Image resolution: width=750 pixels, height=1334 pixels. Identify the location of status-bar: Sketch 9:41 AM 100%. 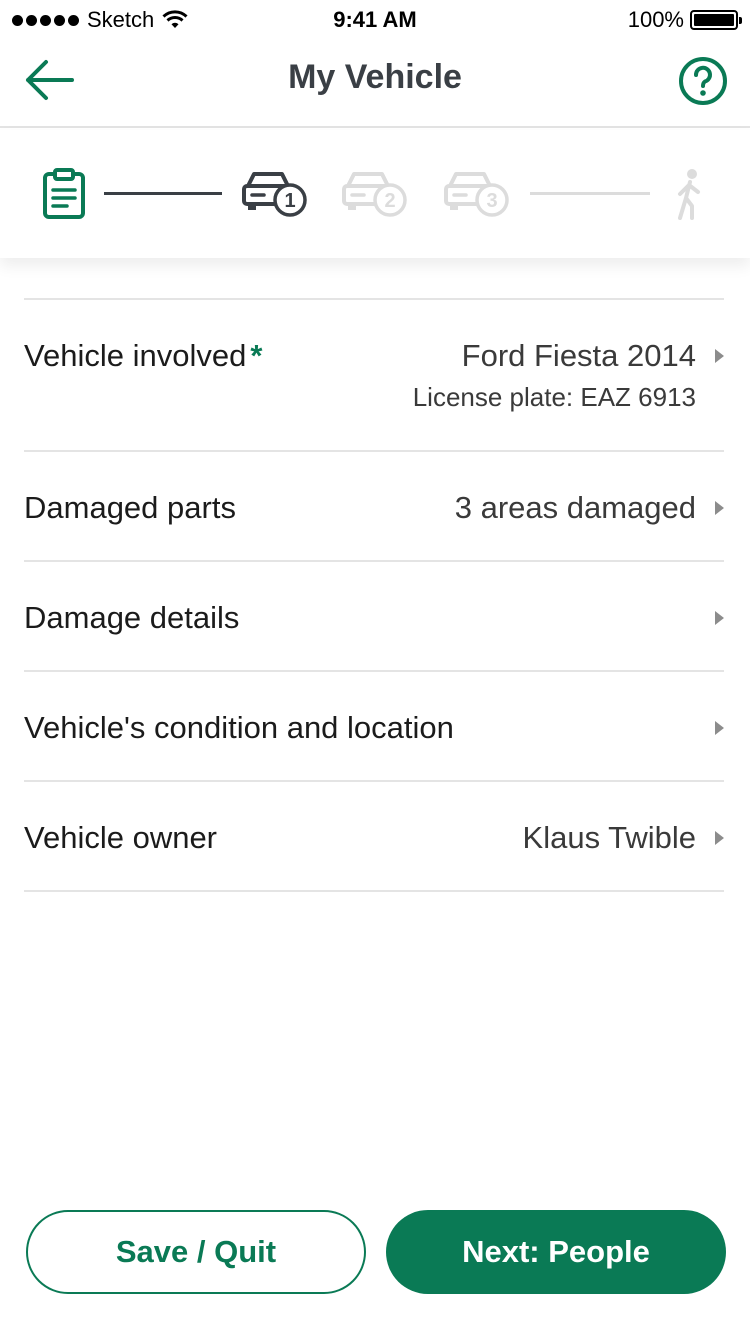
(375, 20).